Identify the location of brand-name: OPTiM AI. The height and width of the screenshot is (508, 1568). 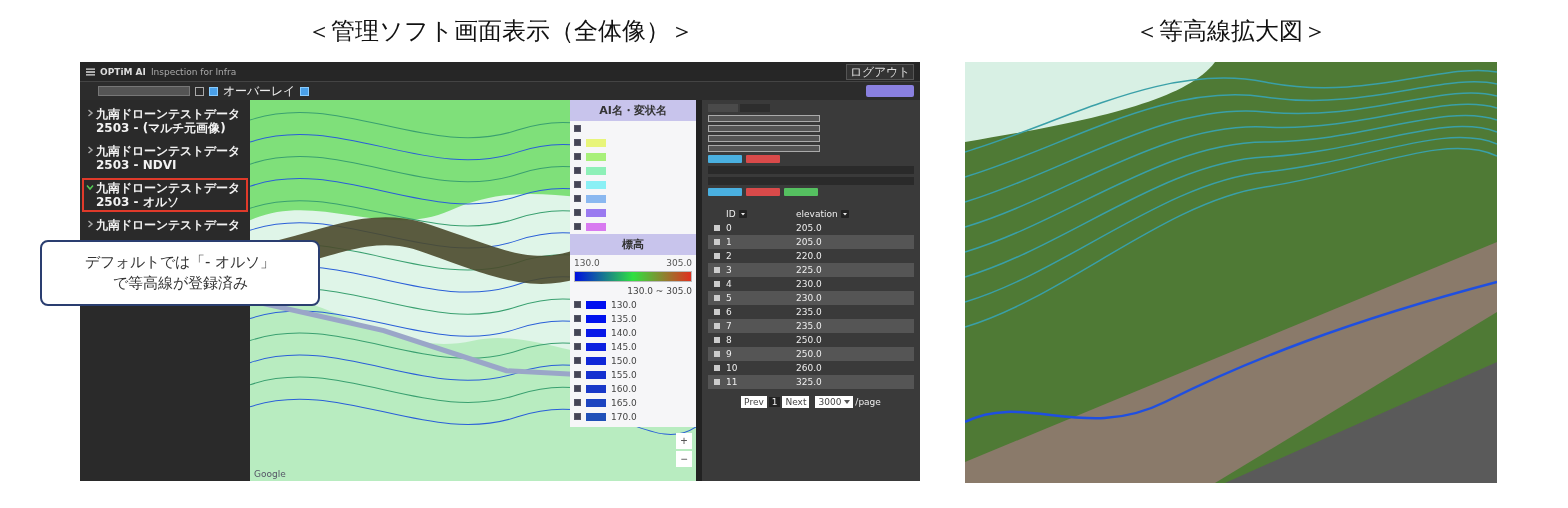
(123, 71).